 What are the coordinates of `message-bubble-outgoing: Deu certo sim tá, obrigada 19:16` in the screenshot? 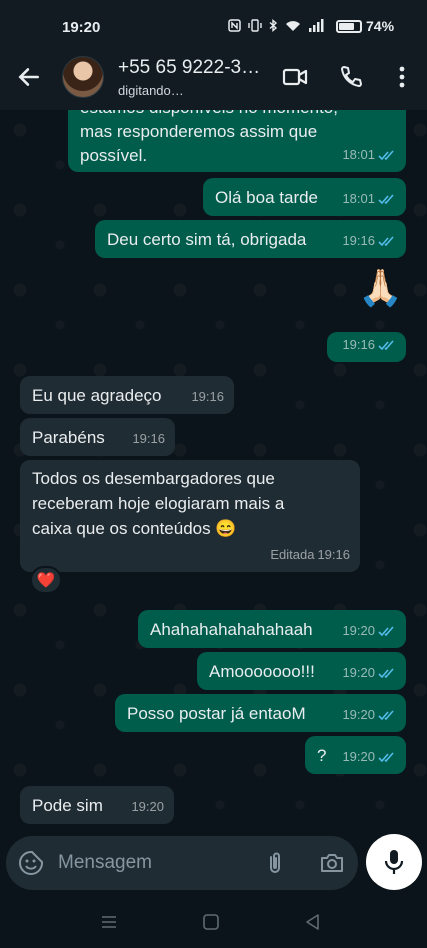 It's located at (250, 239).